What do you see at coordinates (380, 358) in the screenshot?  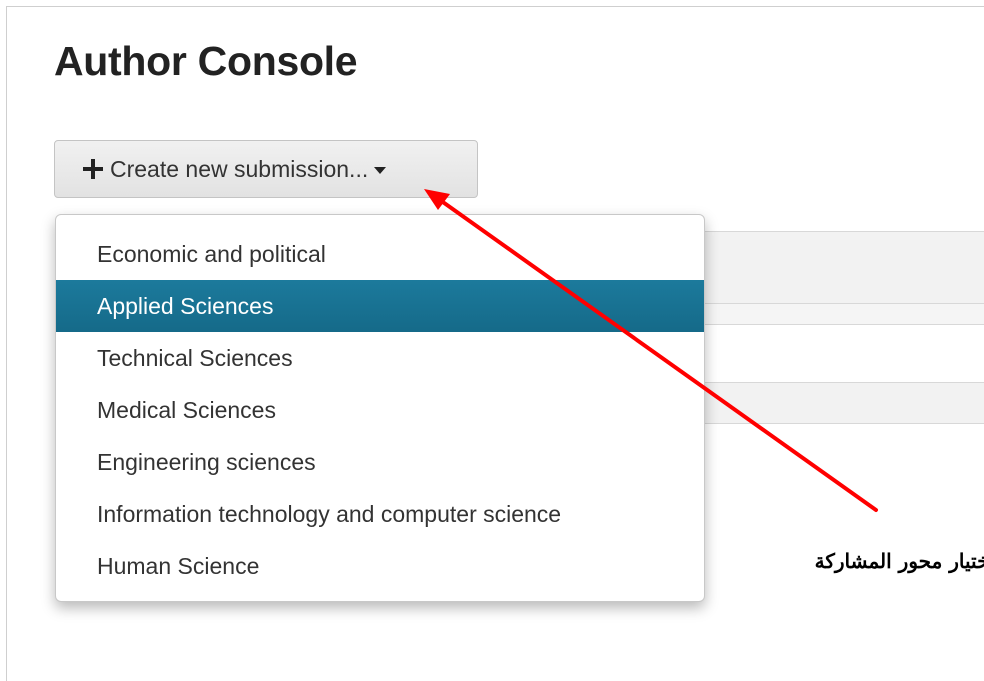 I see `menu-item-technical-sciences: Technical Sciences` at bounding box center [380, 358].